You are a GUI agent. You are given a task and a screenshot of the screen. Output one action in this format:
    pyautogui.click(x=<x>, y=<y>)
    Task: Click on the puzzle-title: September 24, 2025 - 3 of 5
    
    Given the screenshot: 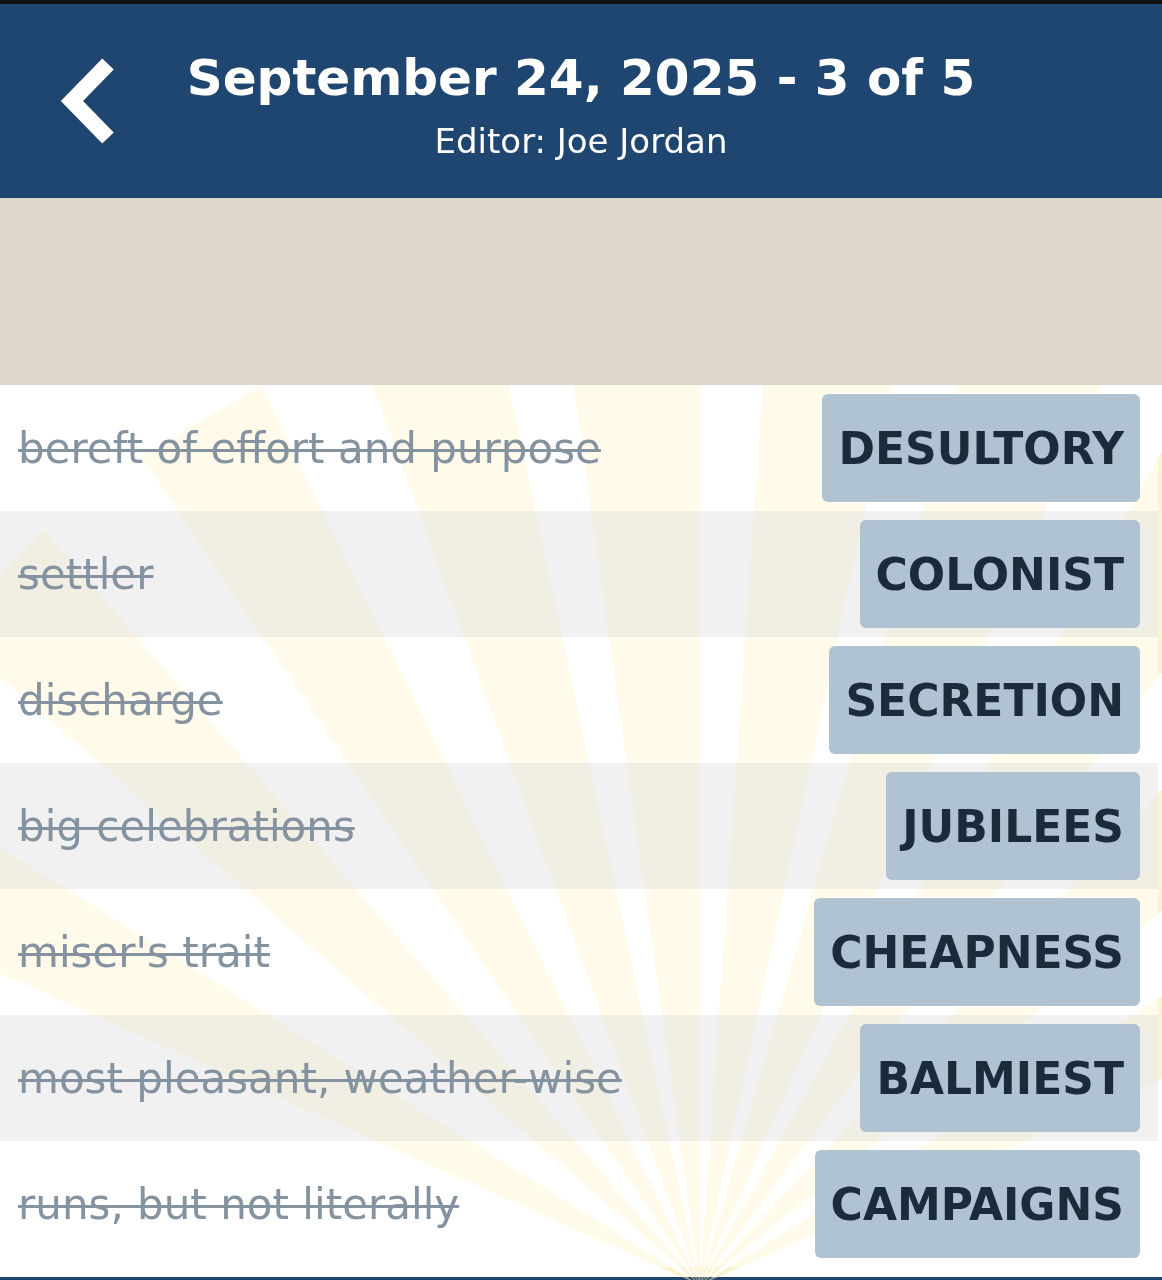 What is the action you would take?
    pyautogui.click(x=581, y=78)
    